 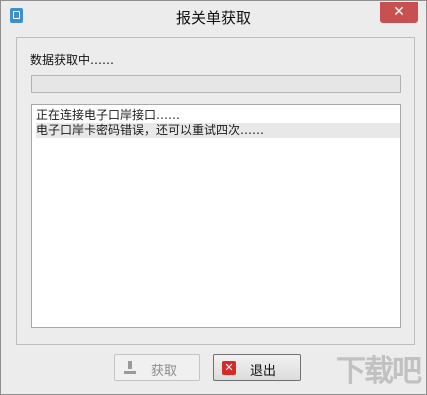 I want to click on close-button: ✕, so click(x=399, y=12).